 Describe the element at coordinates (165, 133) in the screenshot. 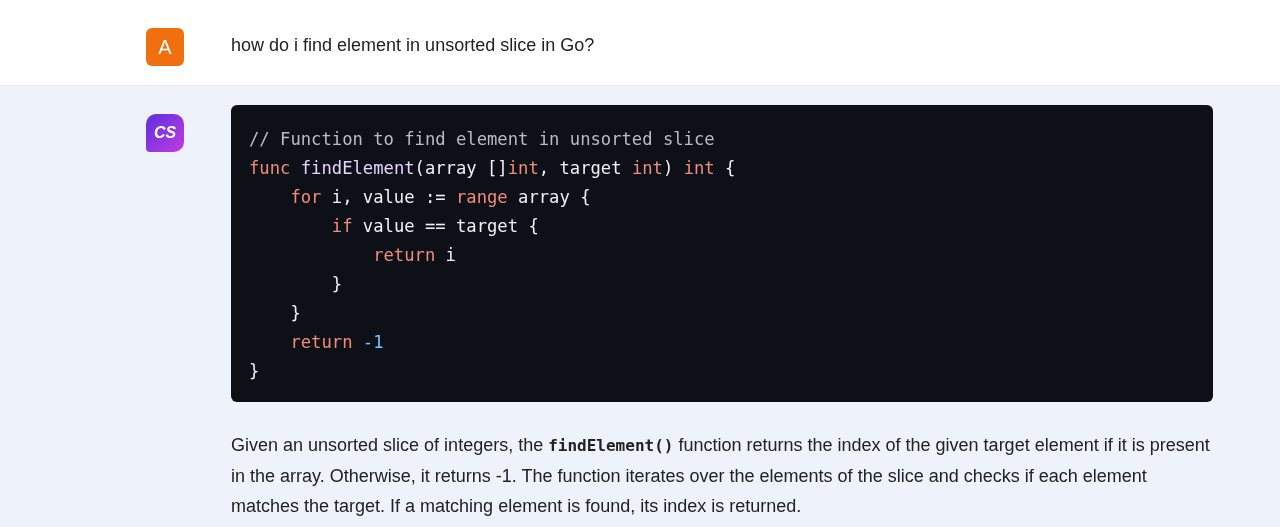

I see `assistant-avatar: CS` at that location.